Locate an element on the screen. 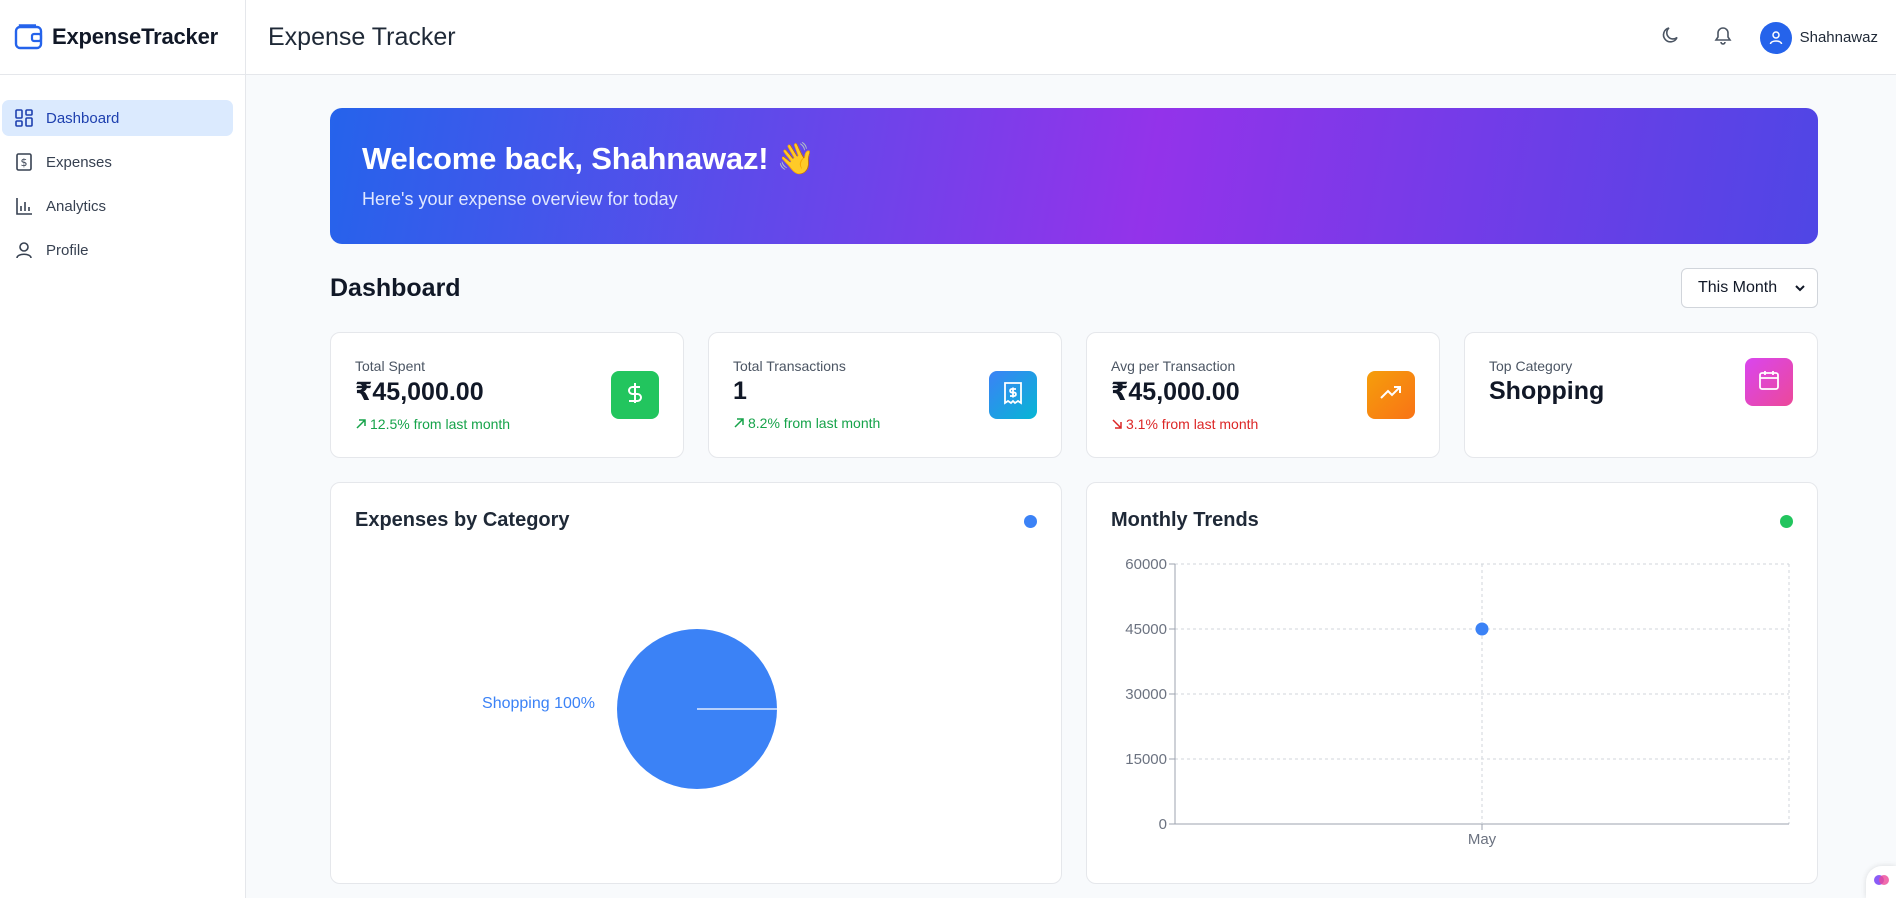 The image size is (1896, 898). wallet-icon is located at coordinates (29, 37).